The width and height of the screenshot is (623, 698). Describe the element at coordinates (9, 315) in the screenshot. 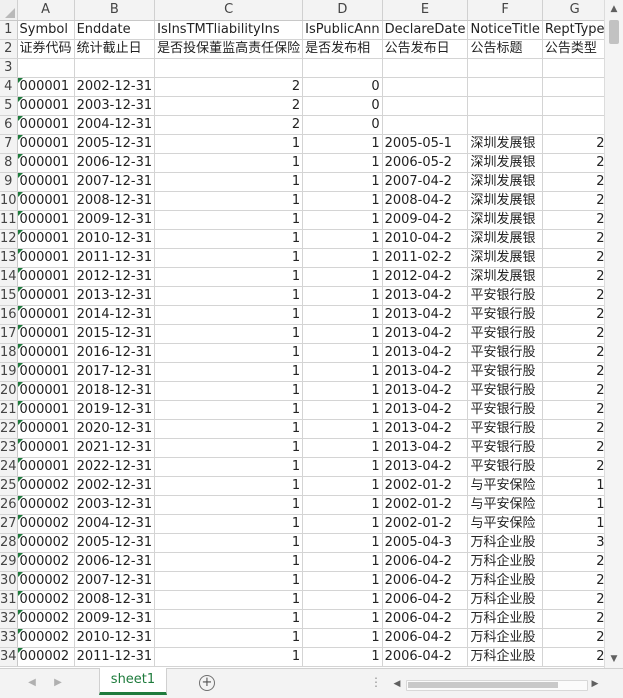

I see `row-header: 16` at that location.